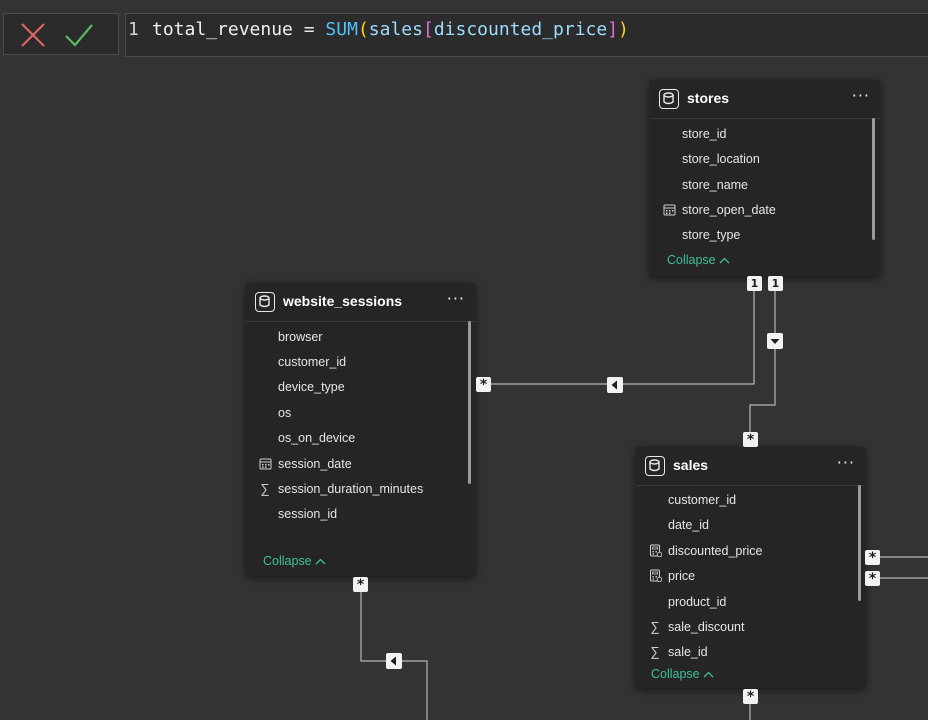 This screenshot has height=720, width=928. I want to click on table-header: sales ···, so click(750, 466).